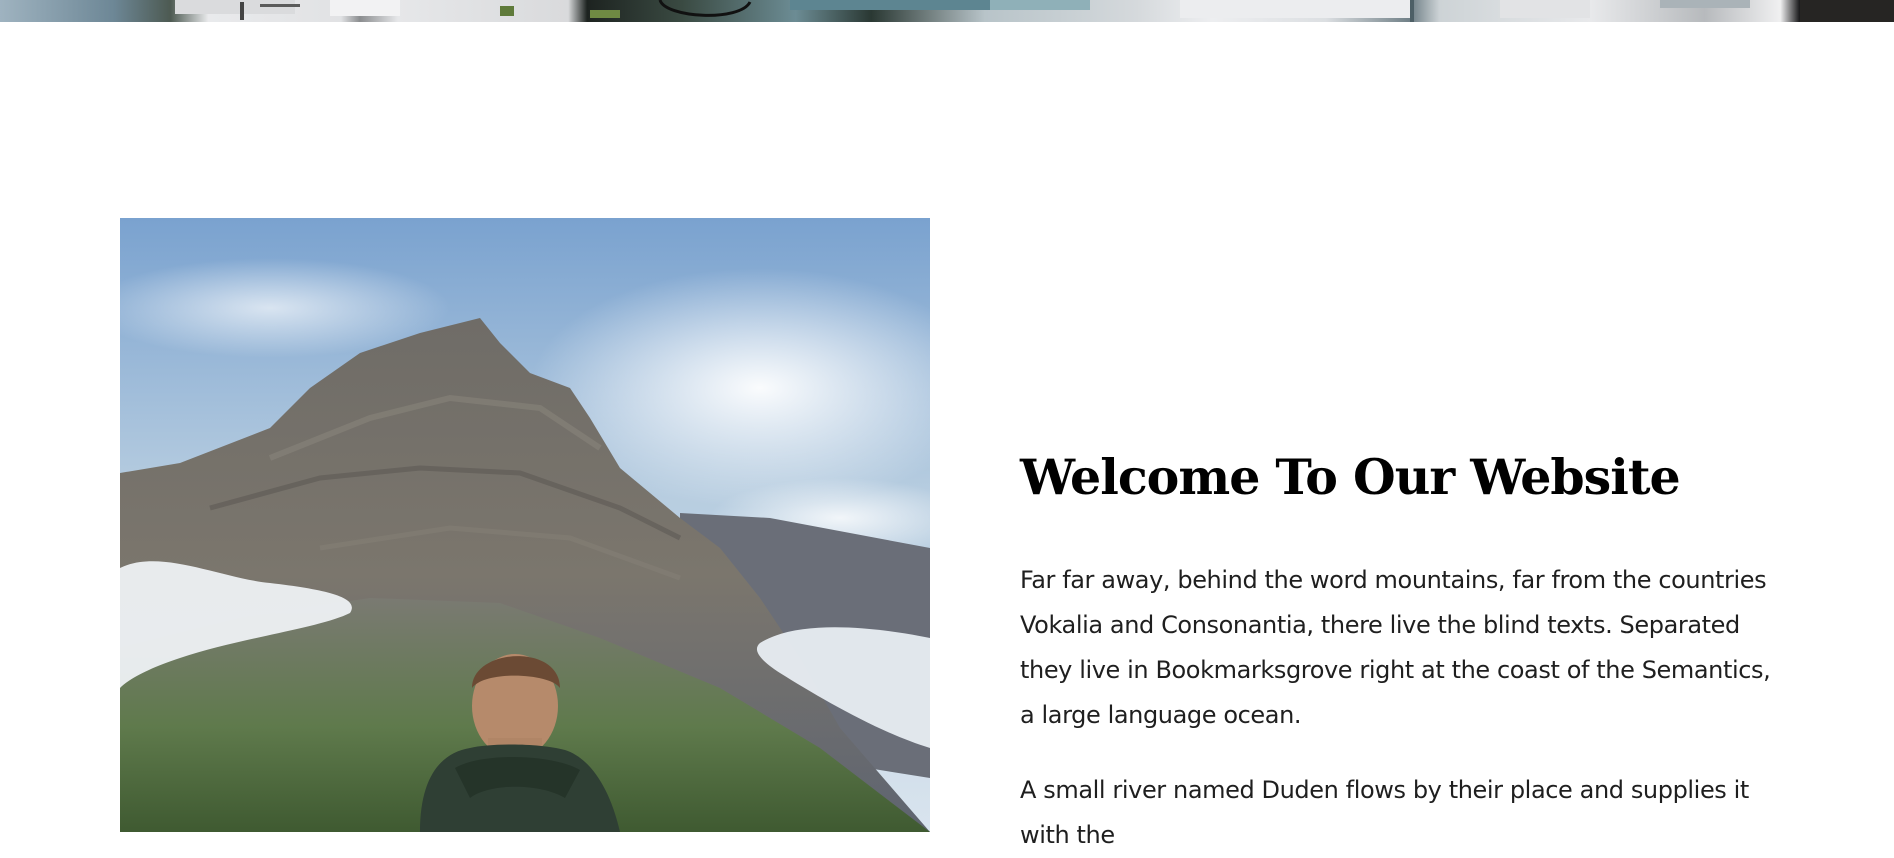 Image resolution: width=1894 pixels, height=858 pixels. I want to click on hero-banner-details, so click(1034, 11).